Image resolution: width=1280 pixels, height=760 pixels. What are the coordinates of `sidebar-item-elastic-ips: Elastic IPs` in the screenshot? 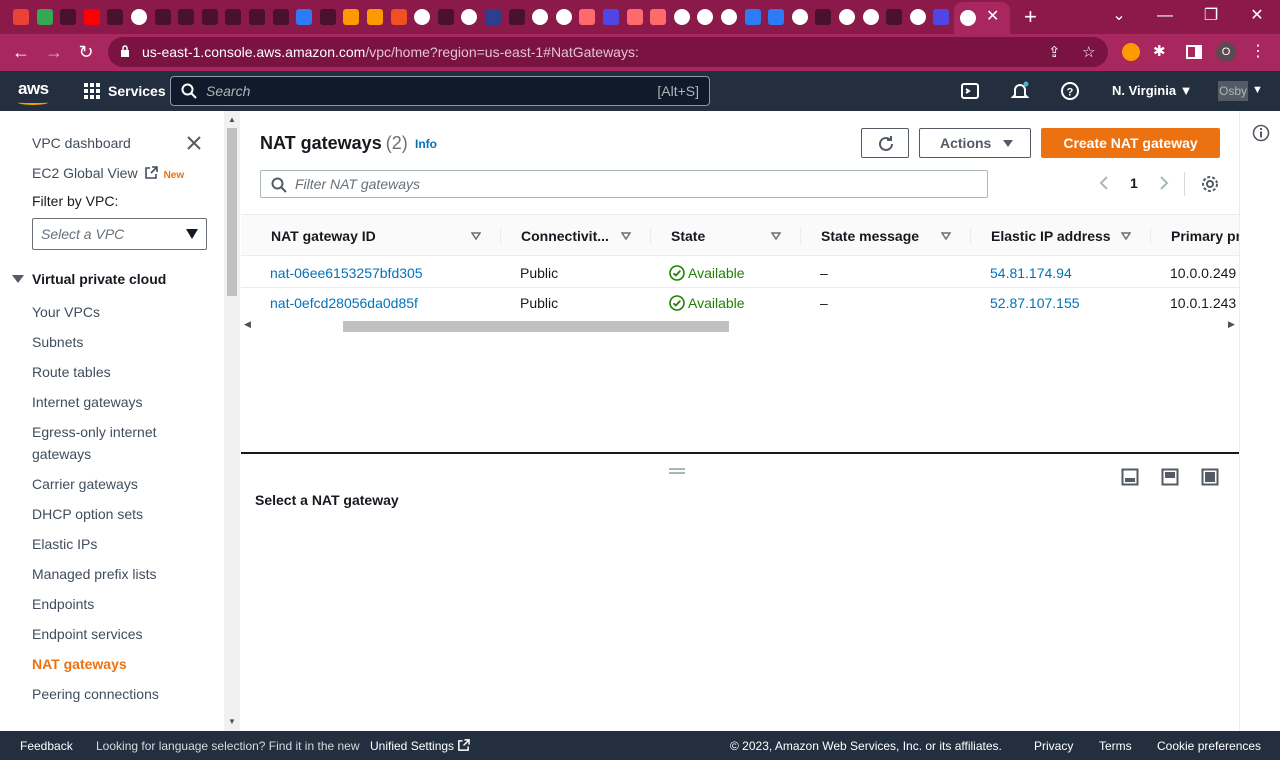 It's located at (64, 544).